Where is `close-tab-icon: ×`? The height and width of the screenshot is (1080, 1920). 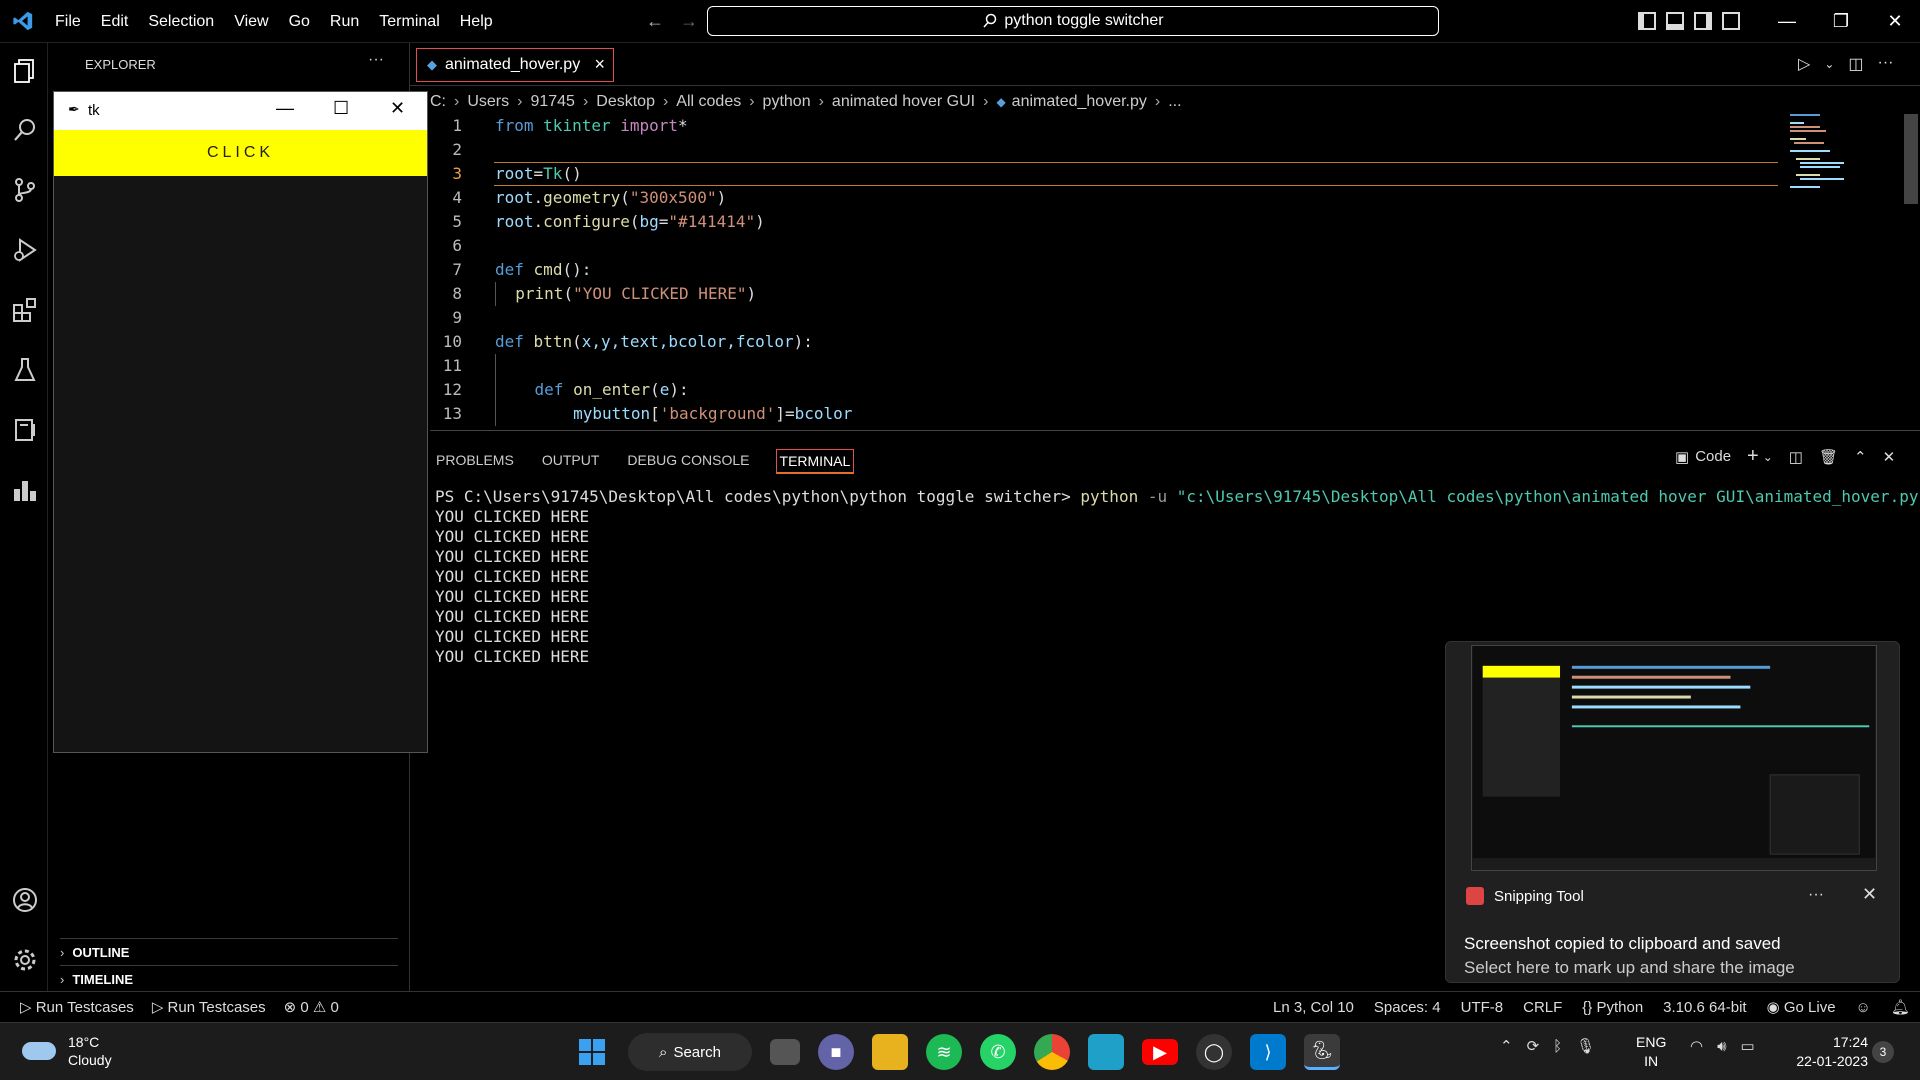
close-tab-icon: × is located at coordinates (599, 64).